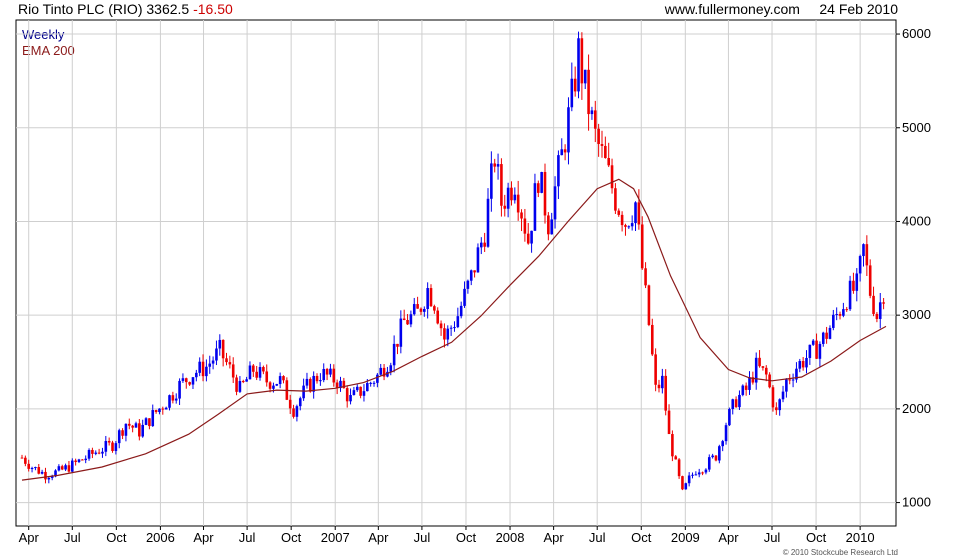 The height and width of the screenshot is (560, 980). Describe the element at coordinates (916, 127) in the screenshot. I see `y-tick-label: 5000` at that location.